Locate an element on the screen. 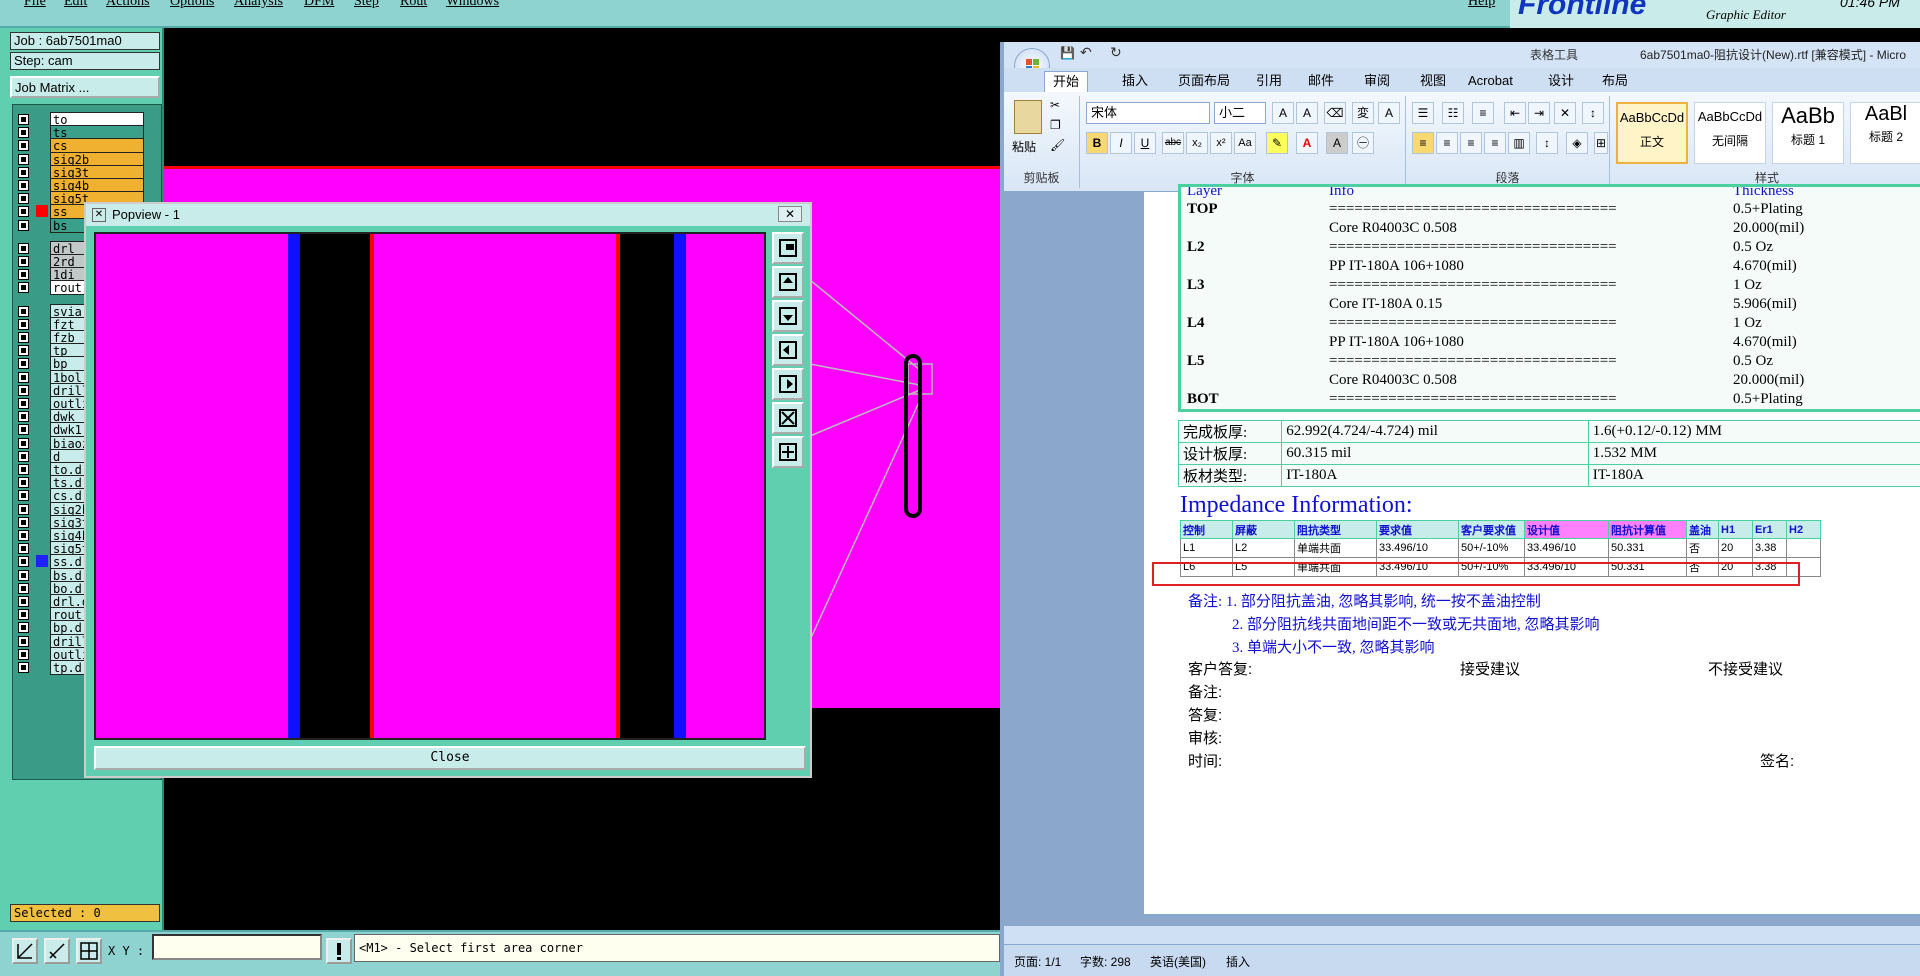 The image size is (1920, 976). zoom-fit-button is located at coordinates (788, 248).